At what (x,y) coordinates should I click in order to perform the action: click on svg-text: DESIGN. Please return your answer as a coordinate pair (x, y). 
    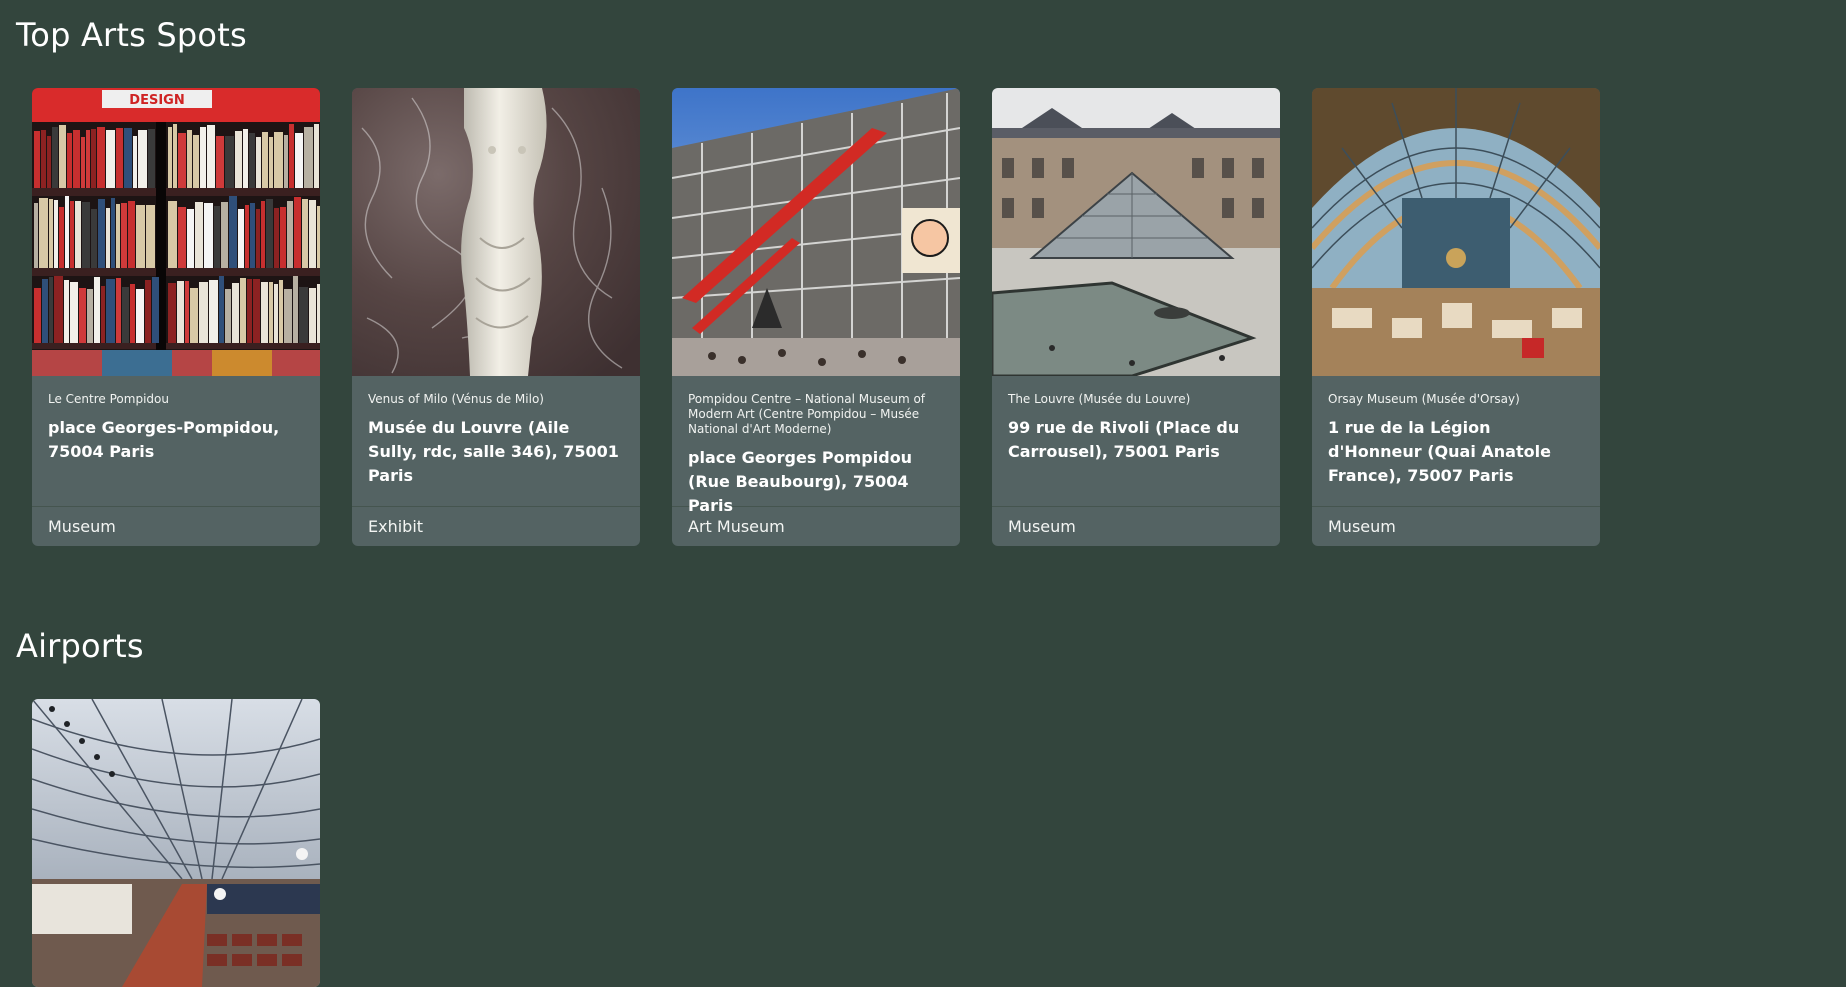
    Looking at the image, I should click on (156, 100).